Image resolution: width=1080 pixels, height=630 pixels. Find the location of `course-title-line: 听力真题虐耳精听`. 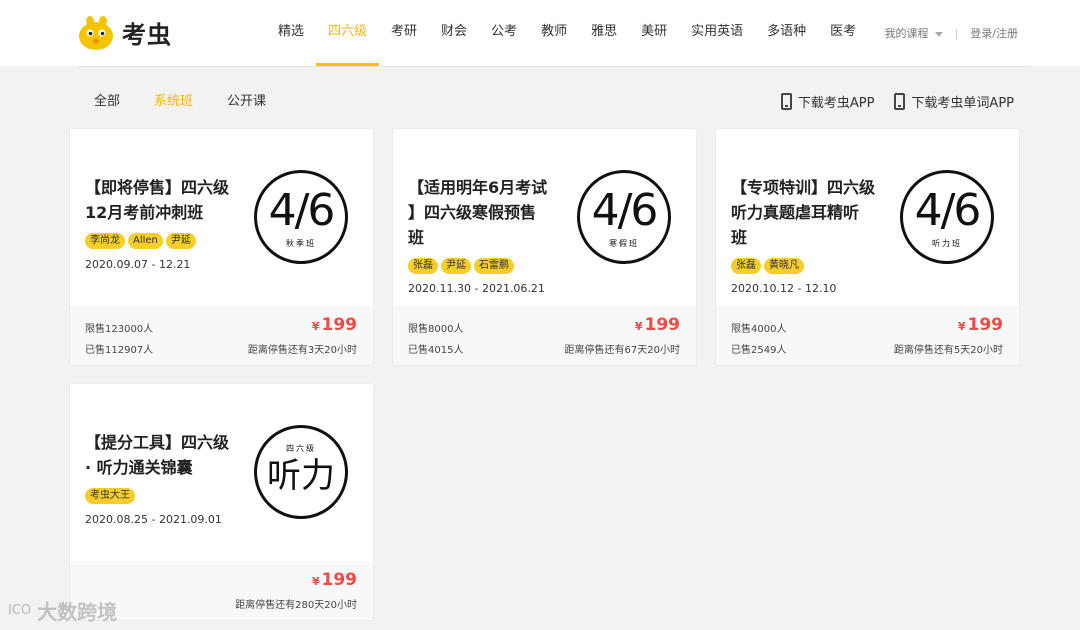

course-title-line: 听力真题虐耳精听 is located at coordinates (795, 212).